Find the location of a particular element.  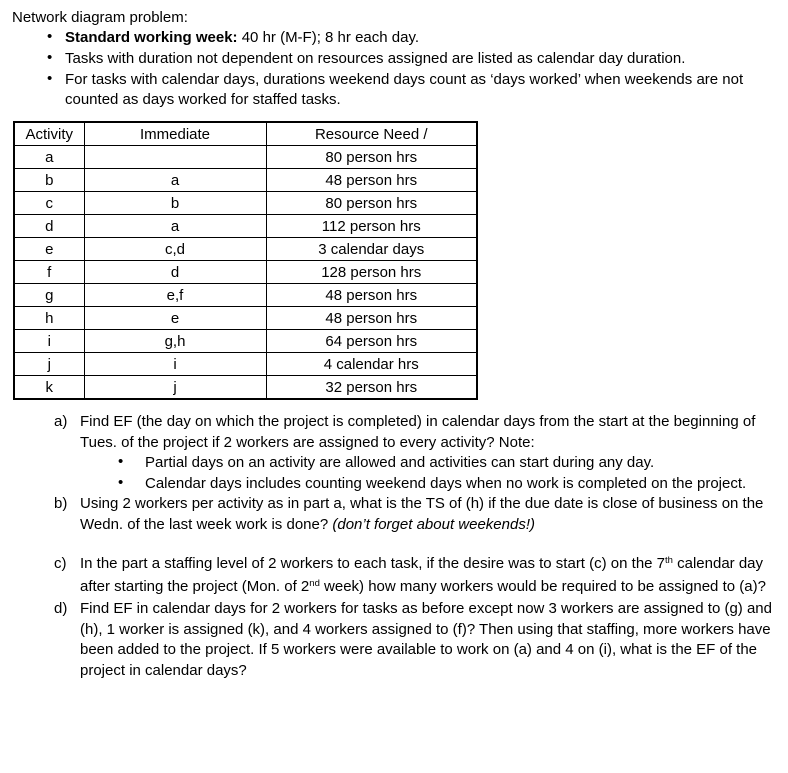

intro-heading: Network diagram problem: is located at coordinates (100, 17).